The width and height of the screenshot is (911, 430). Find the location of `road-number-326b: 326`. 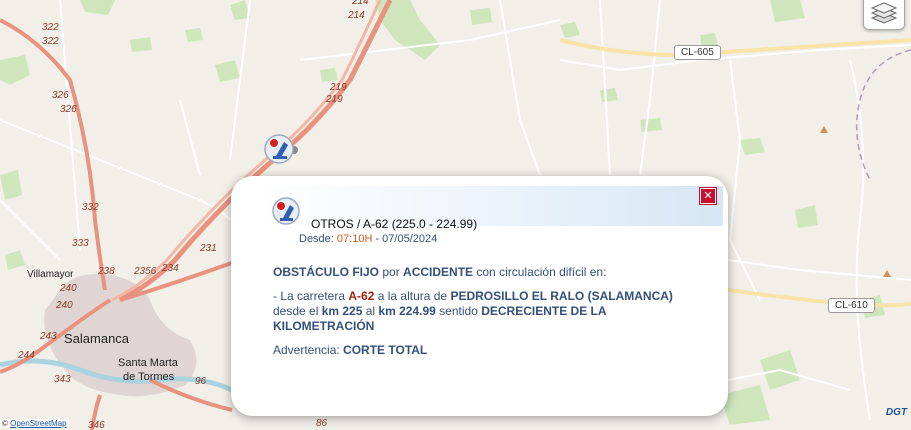

road-number-326b: 326 is located at coordinates (68, 109).